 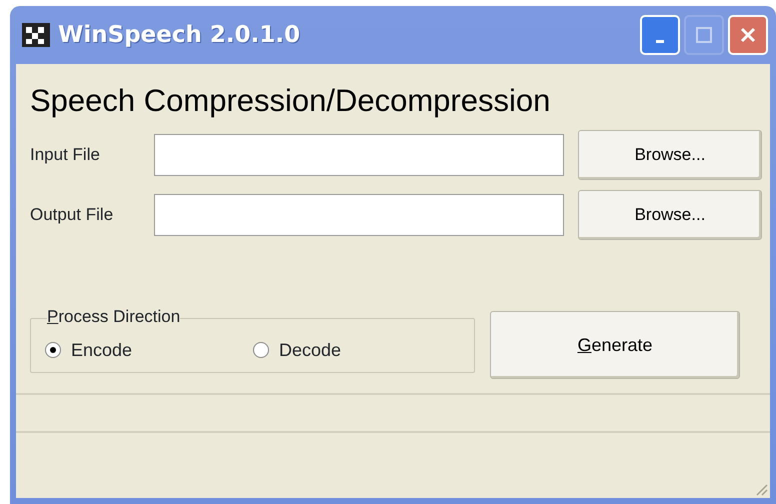 I want to click on field-label: Input File, so click(x=65, y=155).